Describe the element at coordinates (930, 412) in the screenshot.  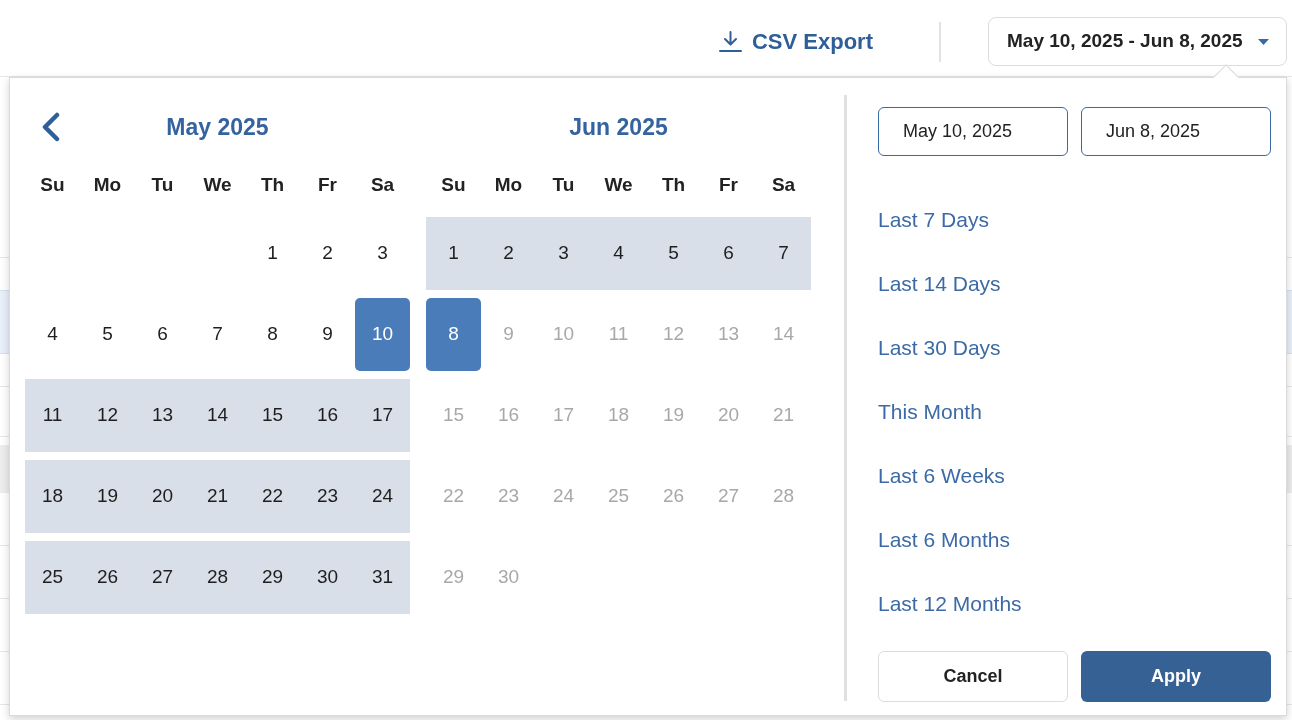
I see `preset-option: This Month` at that location.